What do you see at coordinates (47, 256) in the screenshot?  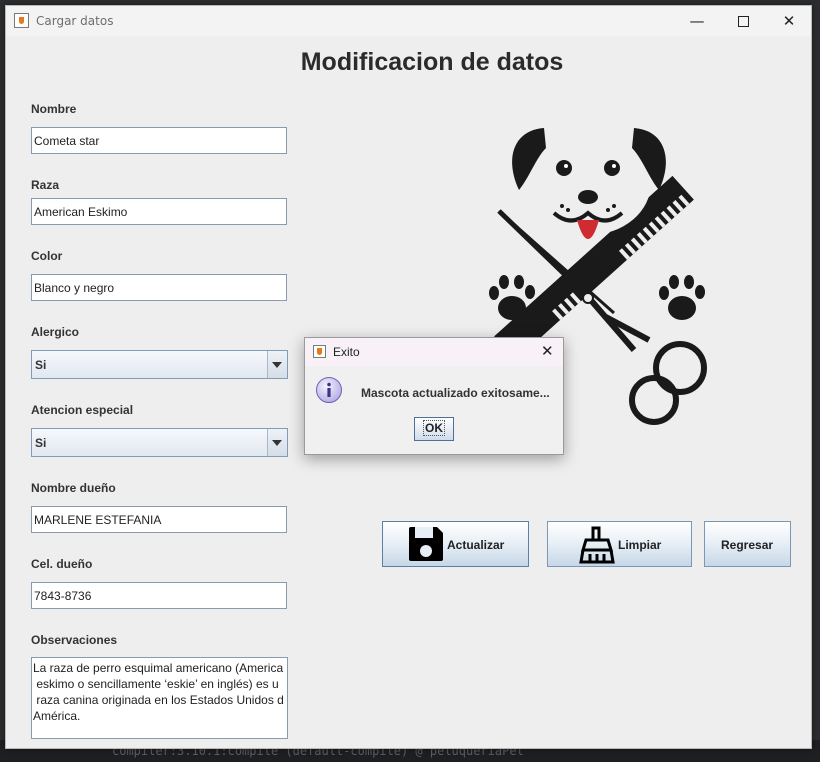 I see `color-label: Color` at bounding box center [47, 256].